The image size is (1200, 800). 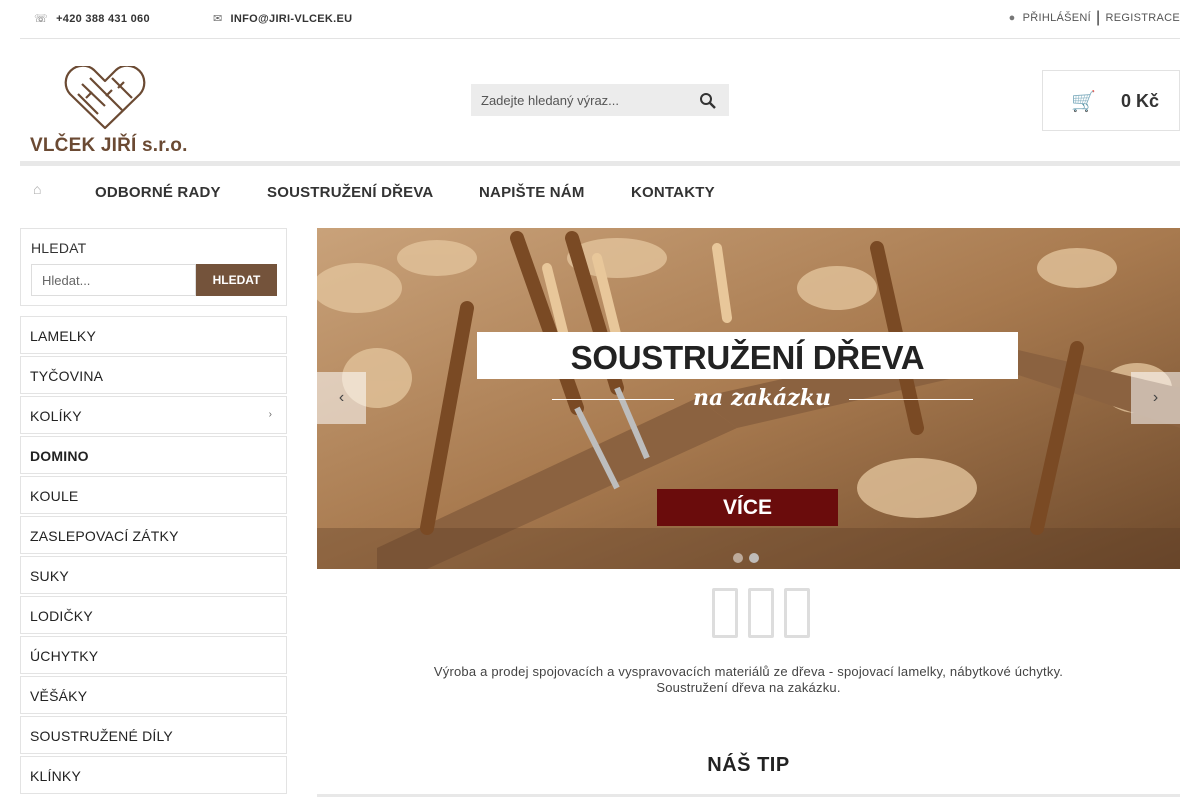 What do you see at coordinates (153, 655) in the screenshot?
I see `category-uchytky: ÚCHYTKY` at bounding box center [153, 655].